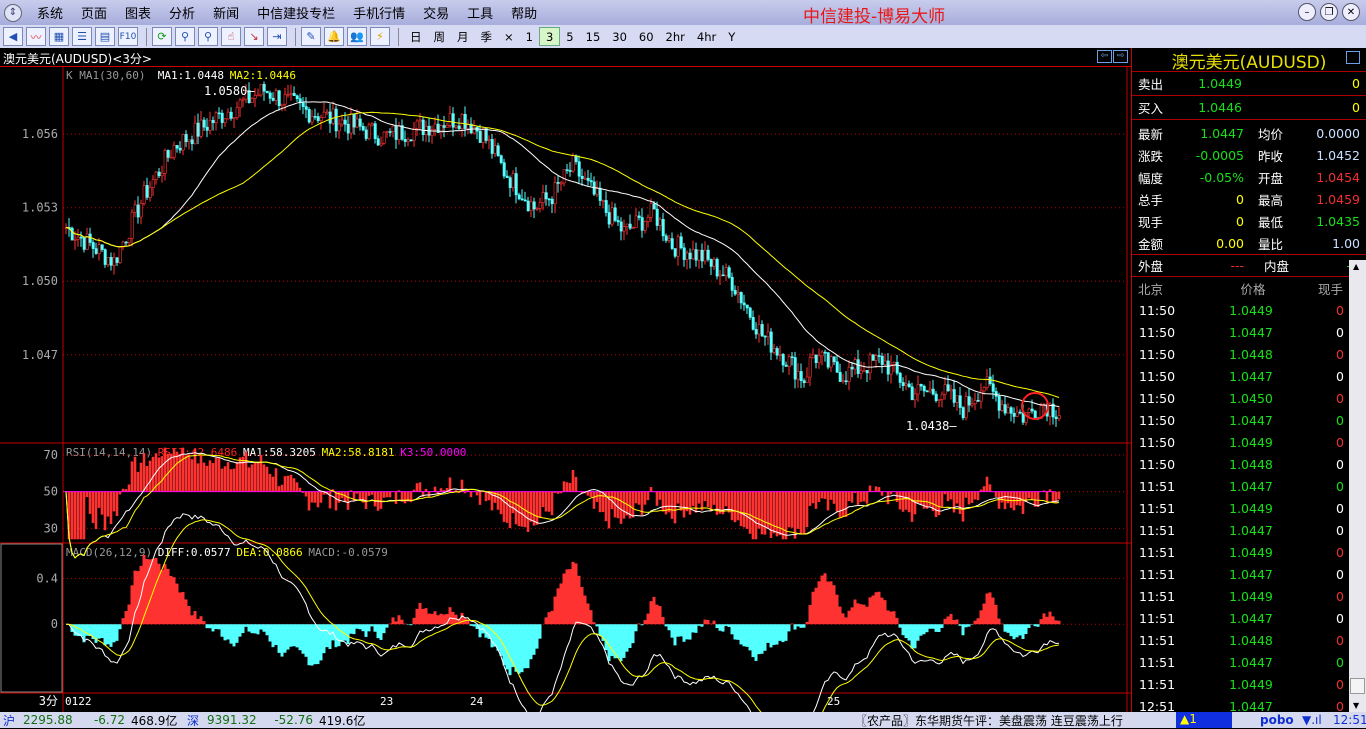  Describe the element at coordinates (342, 720) in the screenshot. I see `sz-amount: 419.6亿` at that location.